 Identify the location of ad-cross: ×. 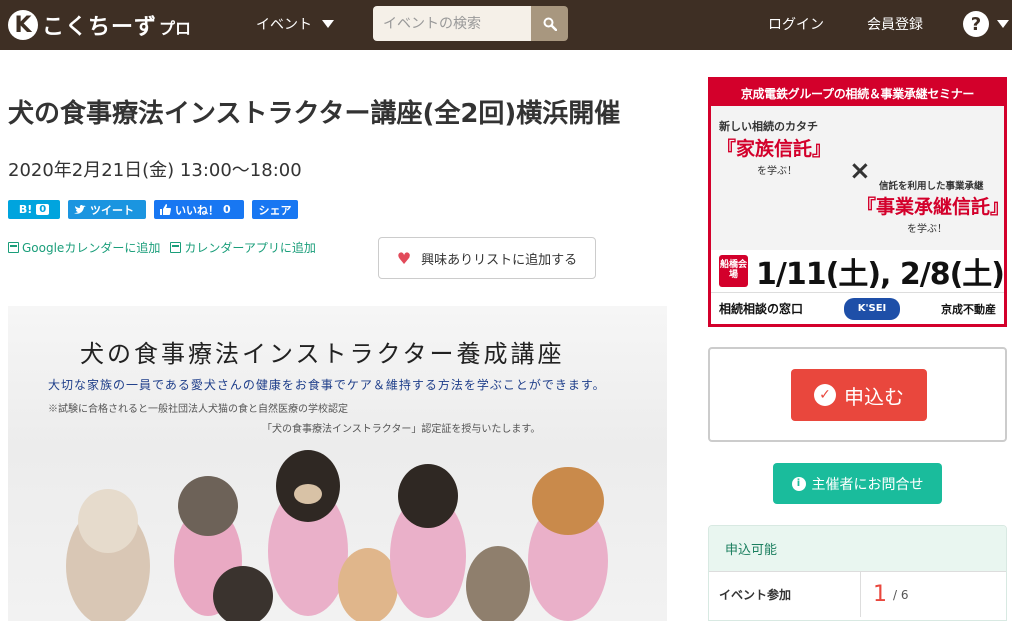
(860, 171).